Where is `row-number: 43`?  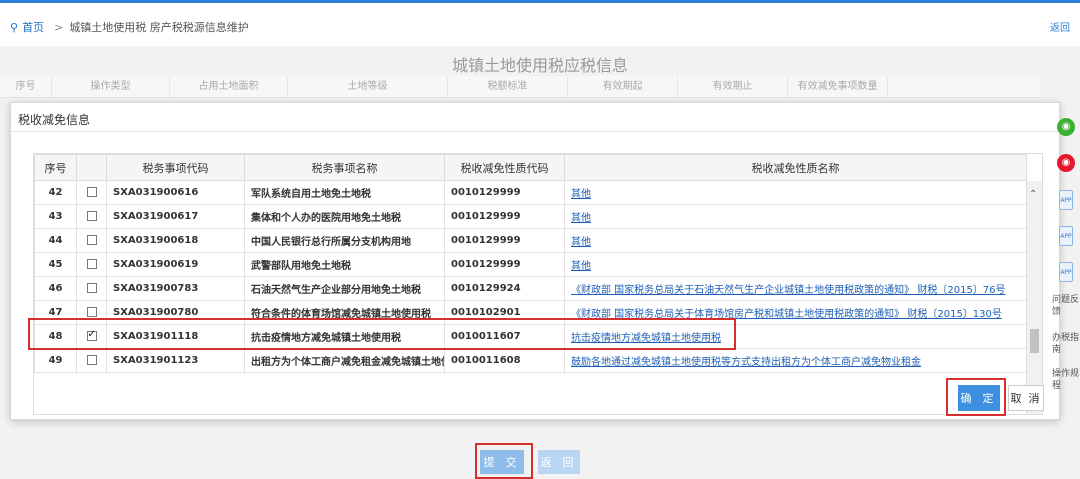
row-number: 43 is located at coordinates (55, 216).